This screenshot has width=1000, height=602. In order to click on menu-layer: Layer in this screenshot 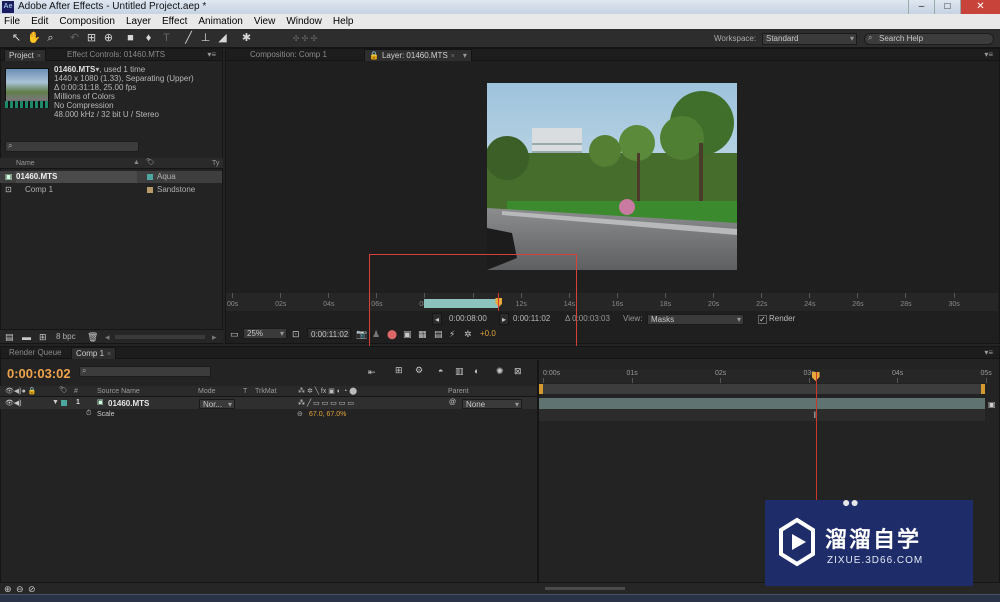, I will do `click(138, 21)`.